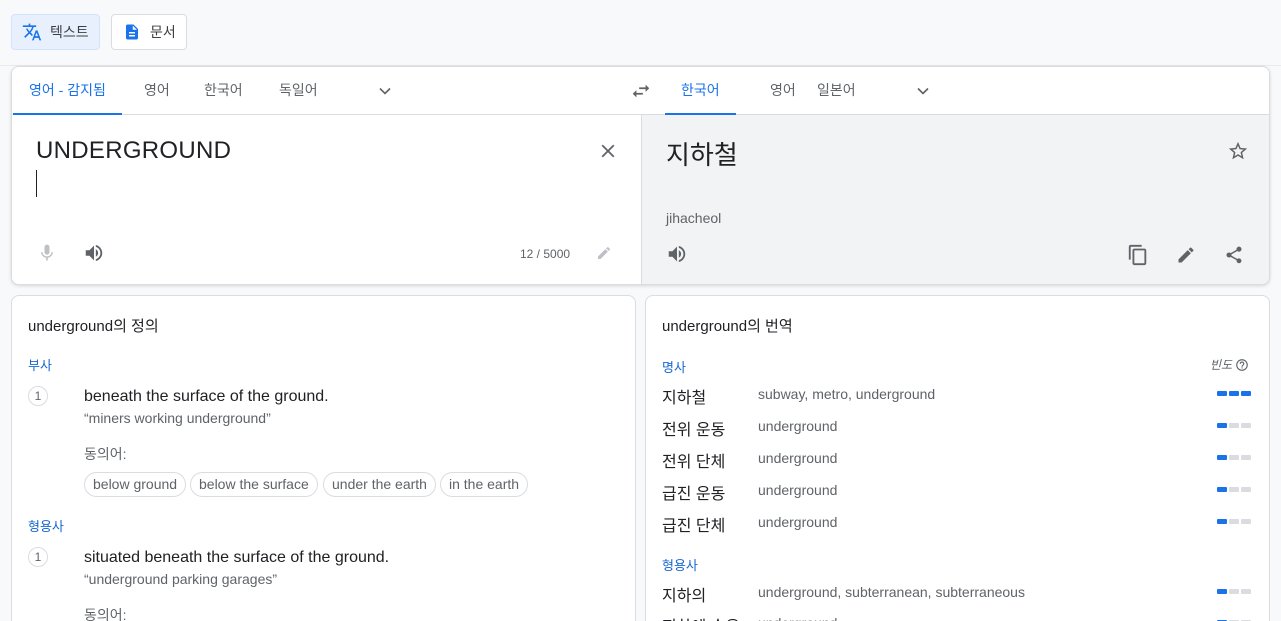 This screenshot has height=621, width=1281. I want to click on edit-translation-button, so click(1186, 255).